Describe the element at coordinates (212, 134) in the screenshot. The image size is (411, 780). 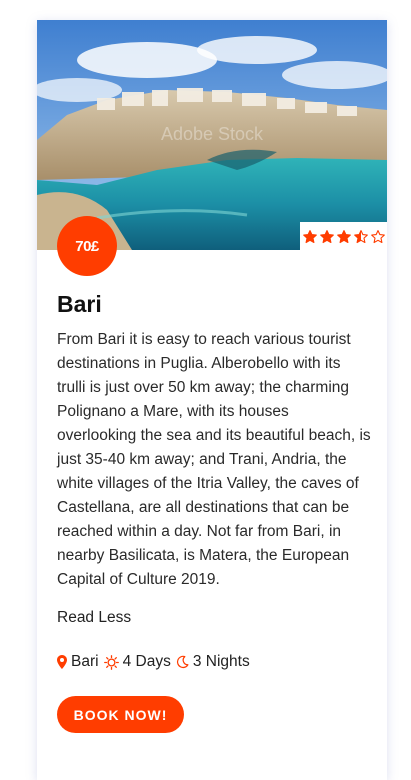
I see `watermark-text: Adobe Stock` at that location.